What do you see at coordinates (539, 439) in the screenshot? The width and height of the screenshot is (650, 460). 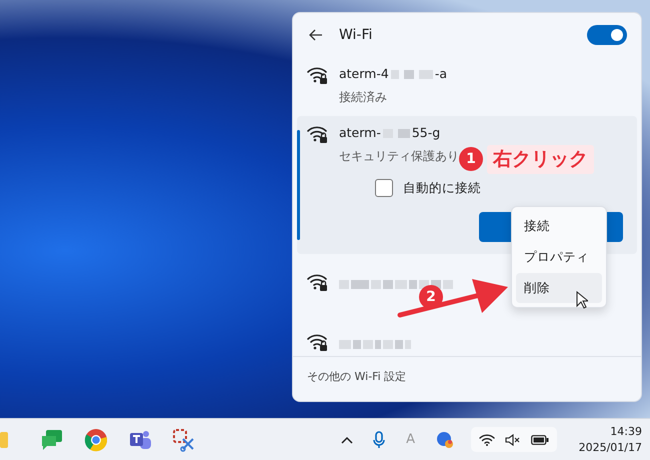 I see `battery-icon` at bounding box center [539, 439].